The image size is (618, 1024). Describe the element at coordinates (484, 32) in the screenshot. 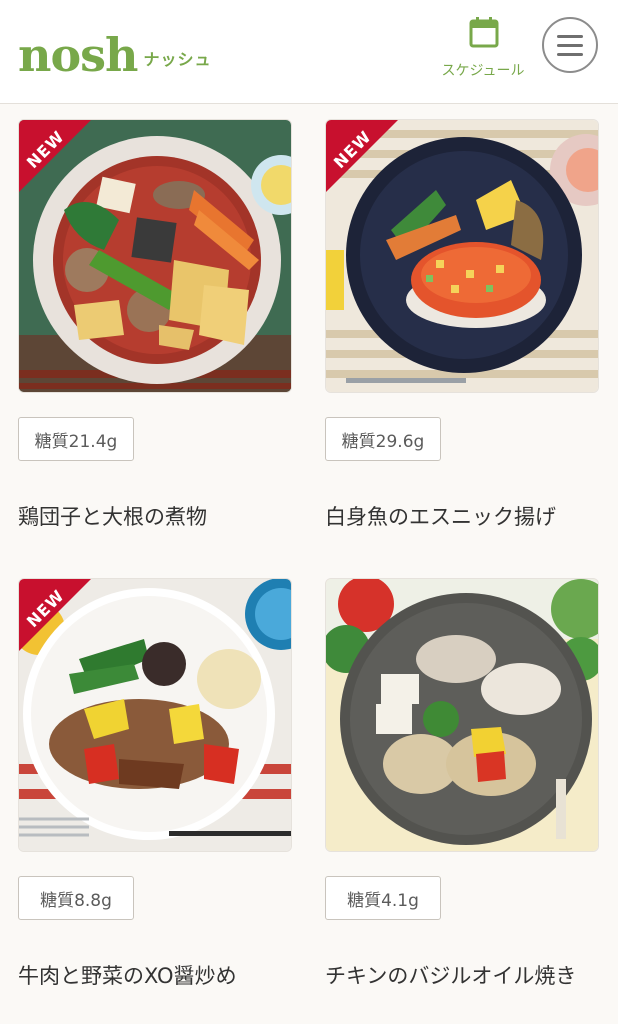

I see `calendar-icon` at that location.